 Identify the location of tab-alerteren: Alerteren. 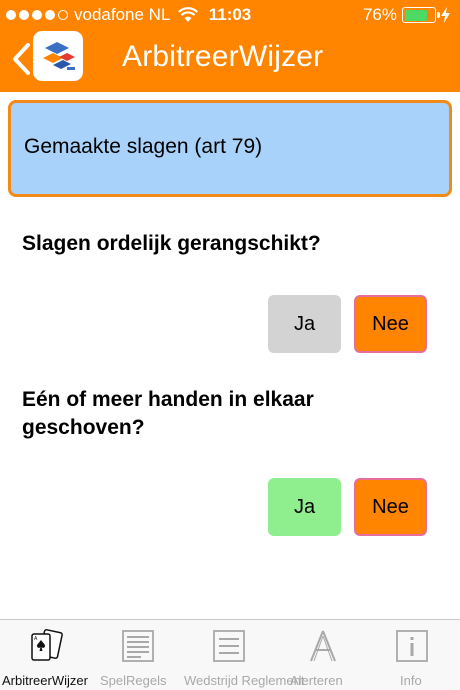
(324, 655).